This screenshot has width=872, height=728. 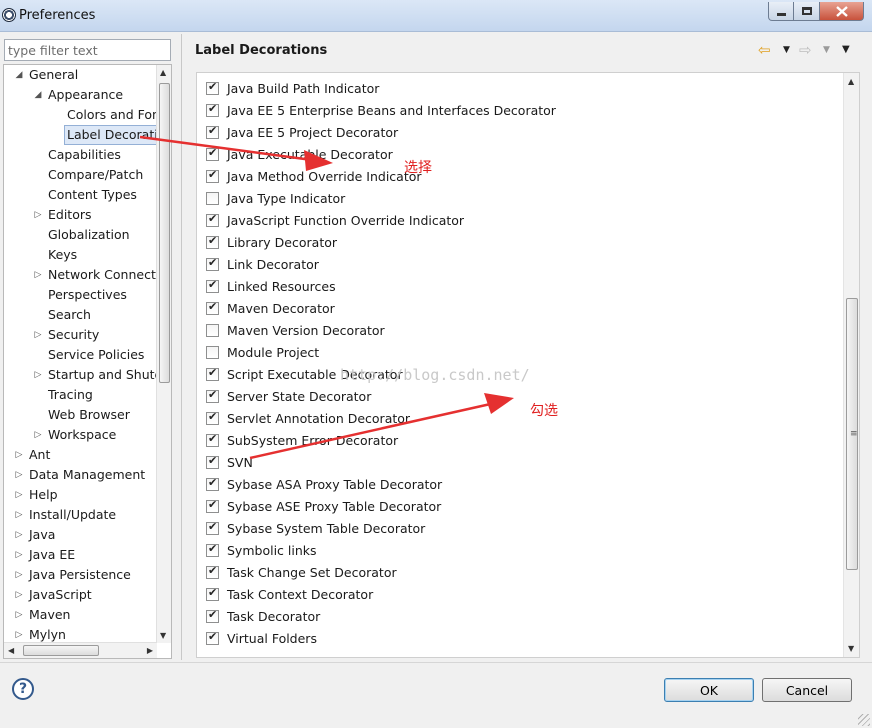 What do you see at coordinates (517, 463) in the screenshot?
I see `decorator-row: SVN` at bounding box center [517, 463].